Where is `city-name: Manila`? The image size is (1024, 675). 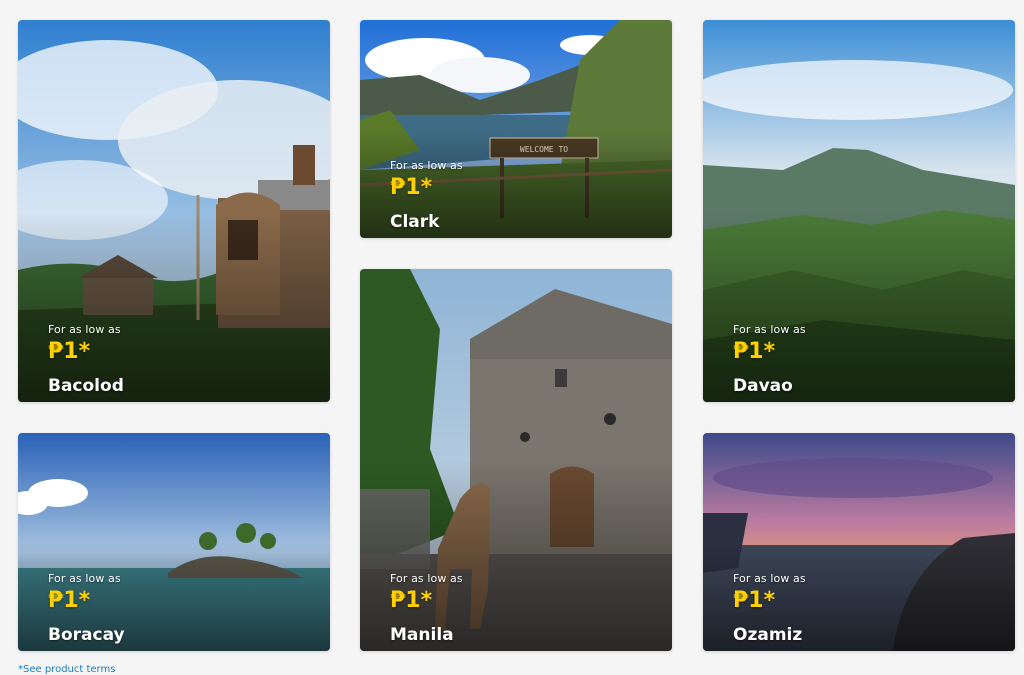
city-name: Manila is located at coordinates (422, 635).